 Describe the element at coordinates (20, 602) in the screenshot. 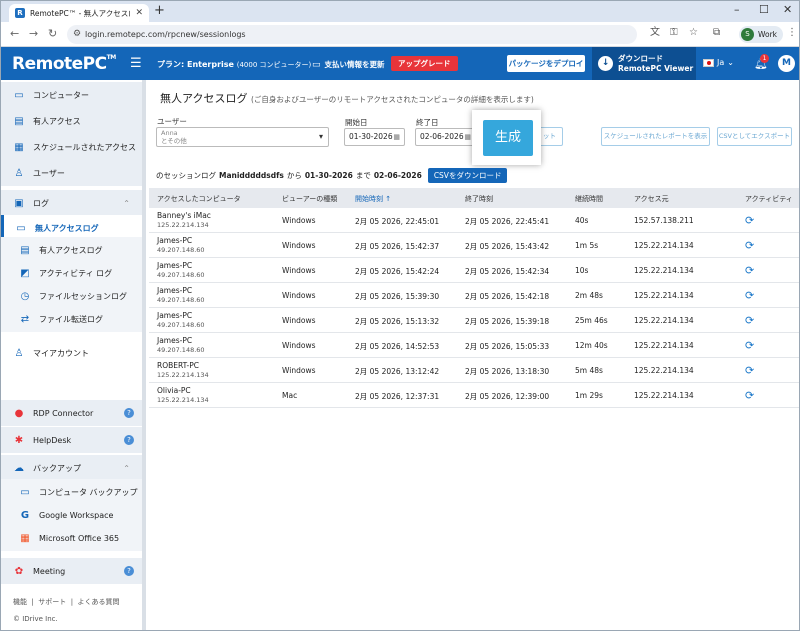

I see `footer-link-features: 機能` at that location.